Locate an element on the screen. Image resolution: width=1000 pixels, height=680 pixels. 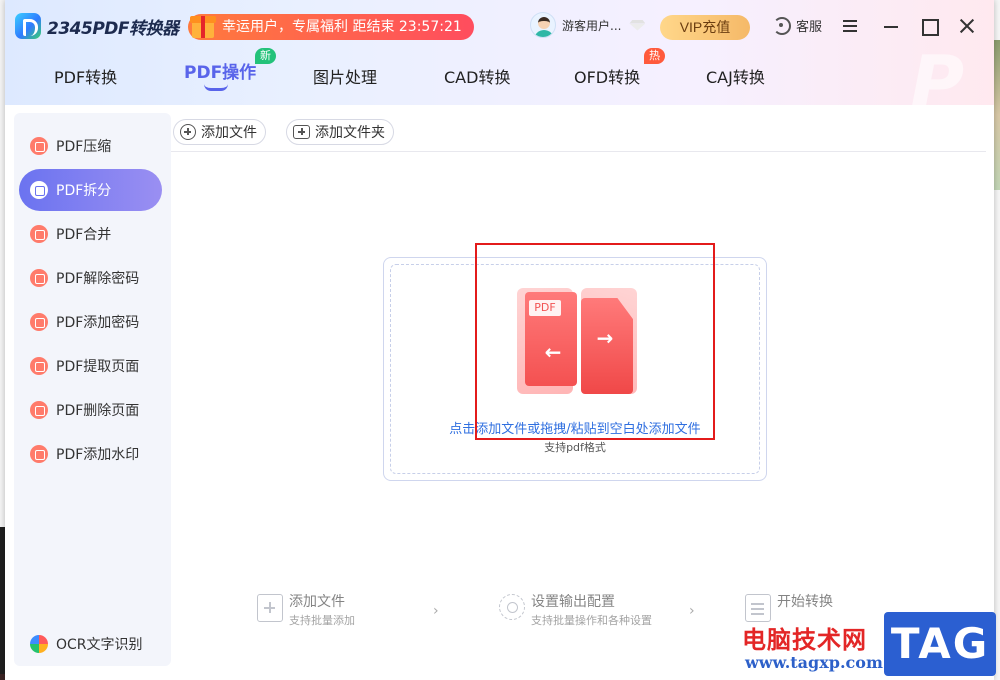
main-nav: PDF转换 PDF操作 新 图片处理 CAD转换 OFD转换 热 CAJ转换 is located at coordinates (455, 71).